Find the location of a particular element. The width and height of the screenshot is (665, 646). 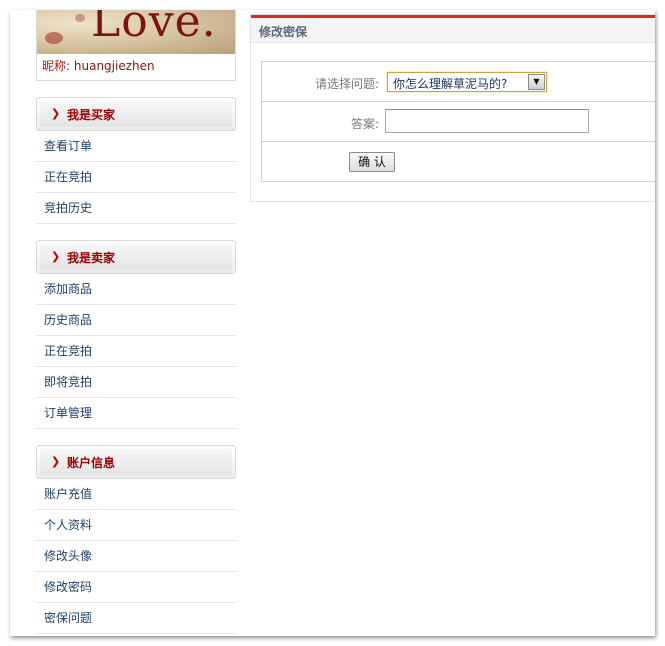

nickname-row: 昵称: huangjiezhen is located at coordinates (136, 66).